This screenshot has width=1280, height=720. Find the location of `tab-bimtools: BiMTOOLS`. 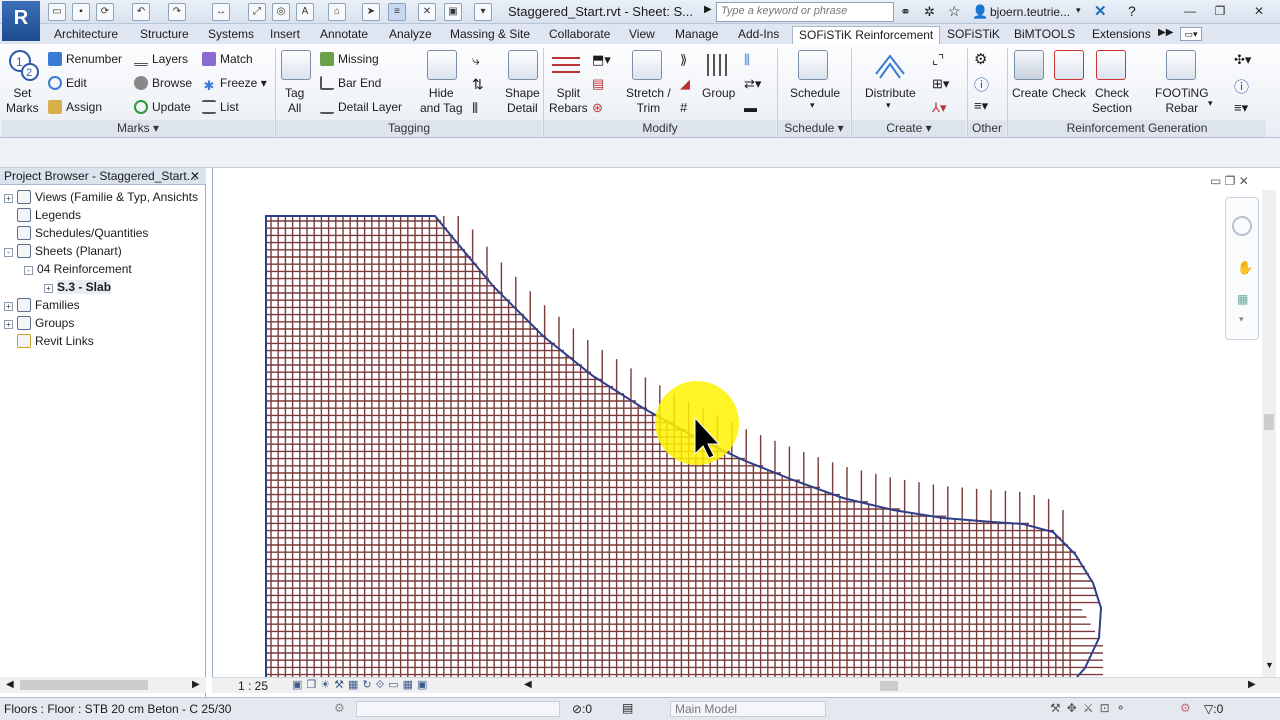

tab-bimtools: BiMTOOLS is located at coordinates (1044, 35).